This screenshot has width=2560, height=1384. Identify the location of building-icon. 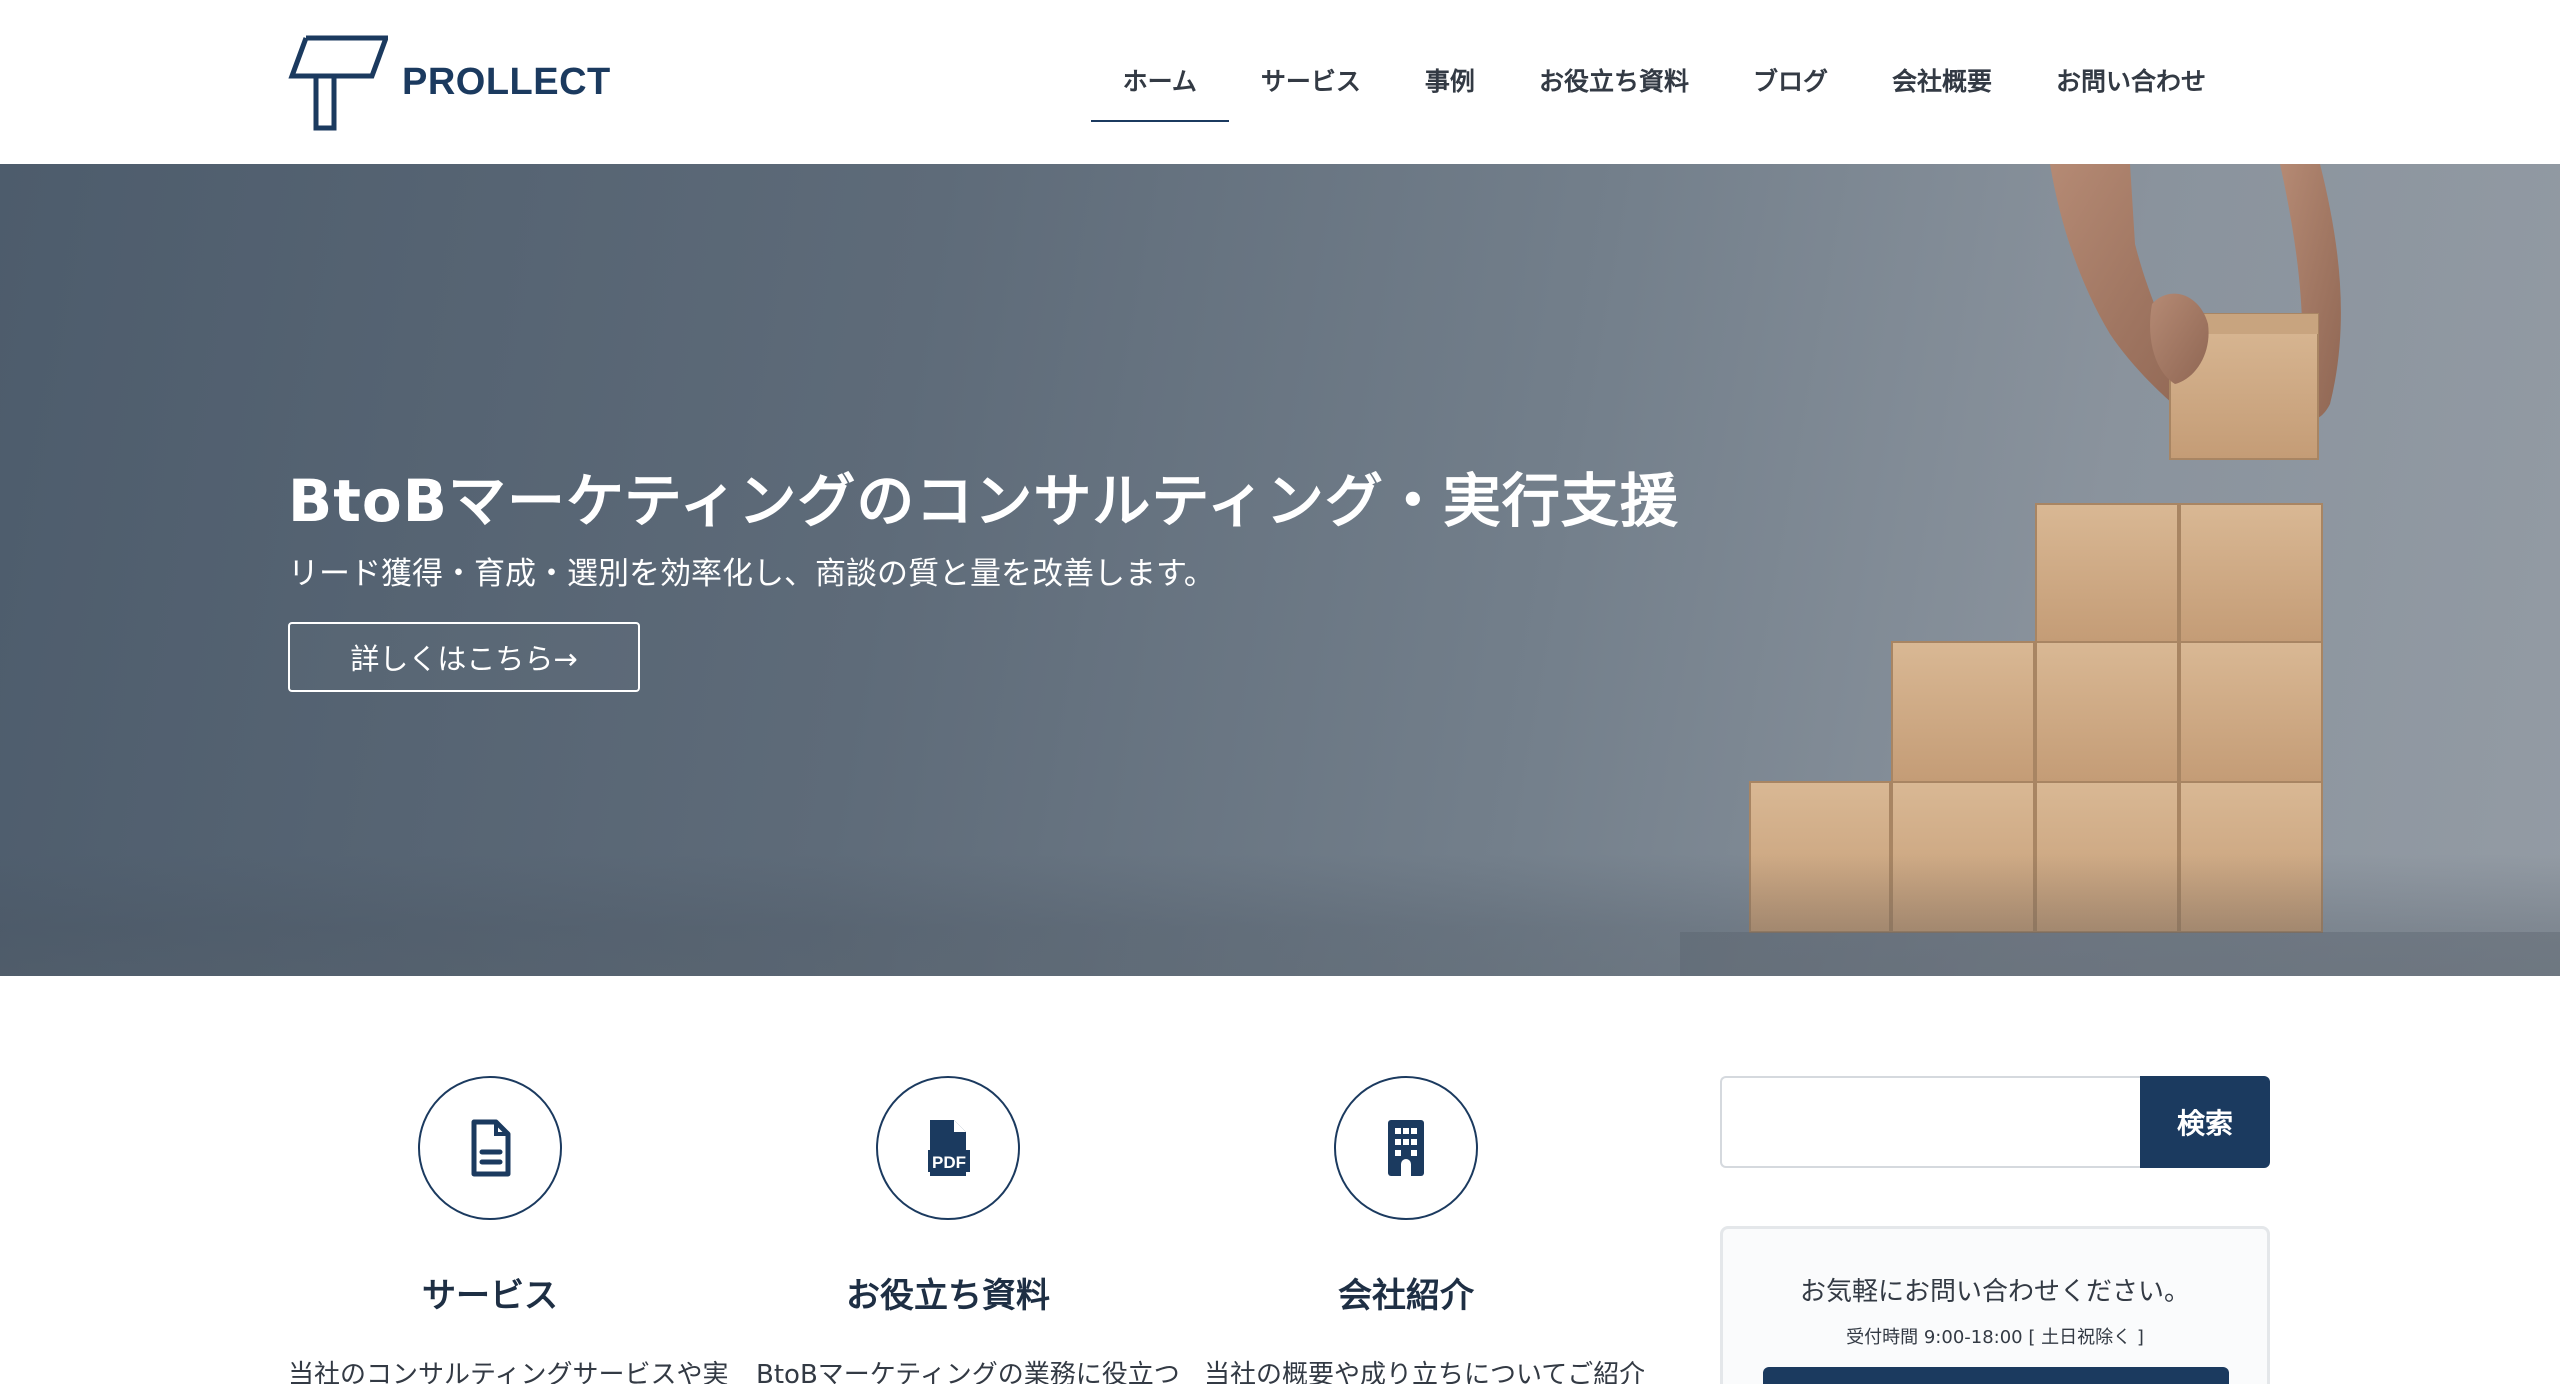
(1406, 1148).